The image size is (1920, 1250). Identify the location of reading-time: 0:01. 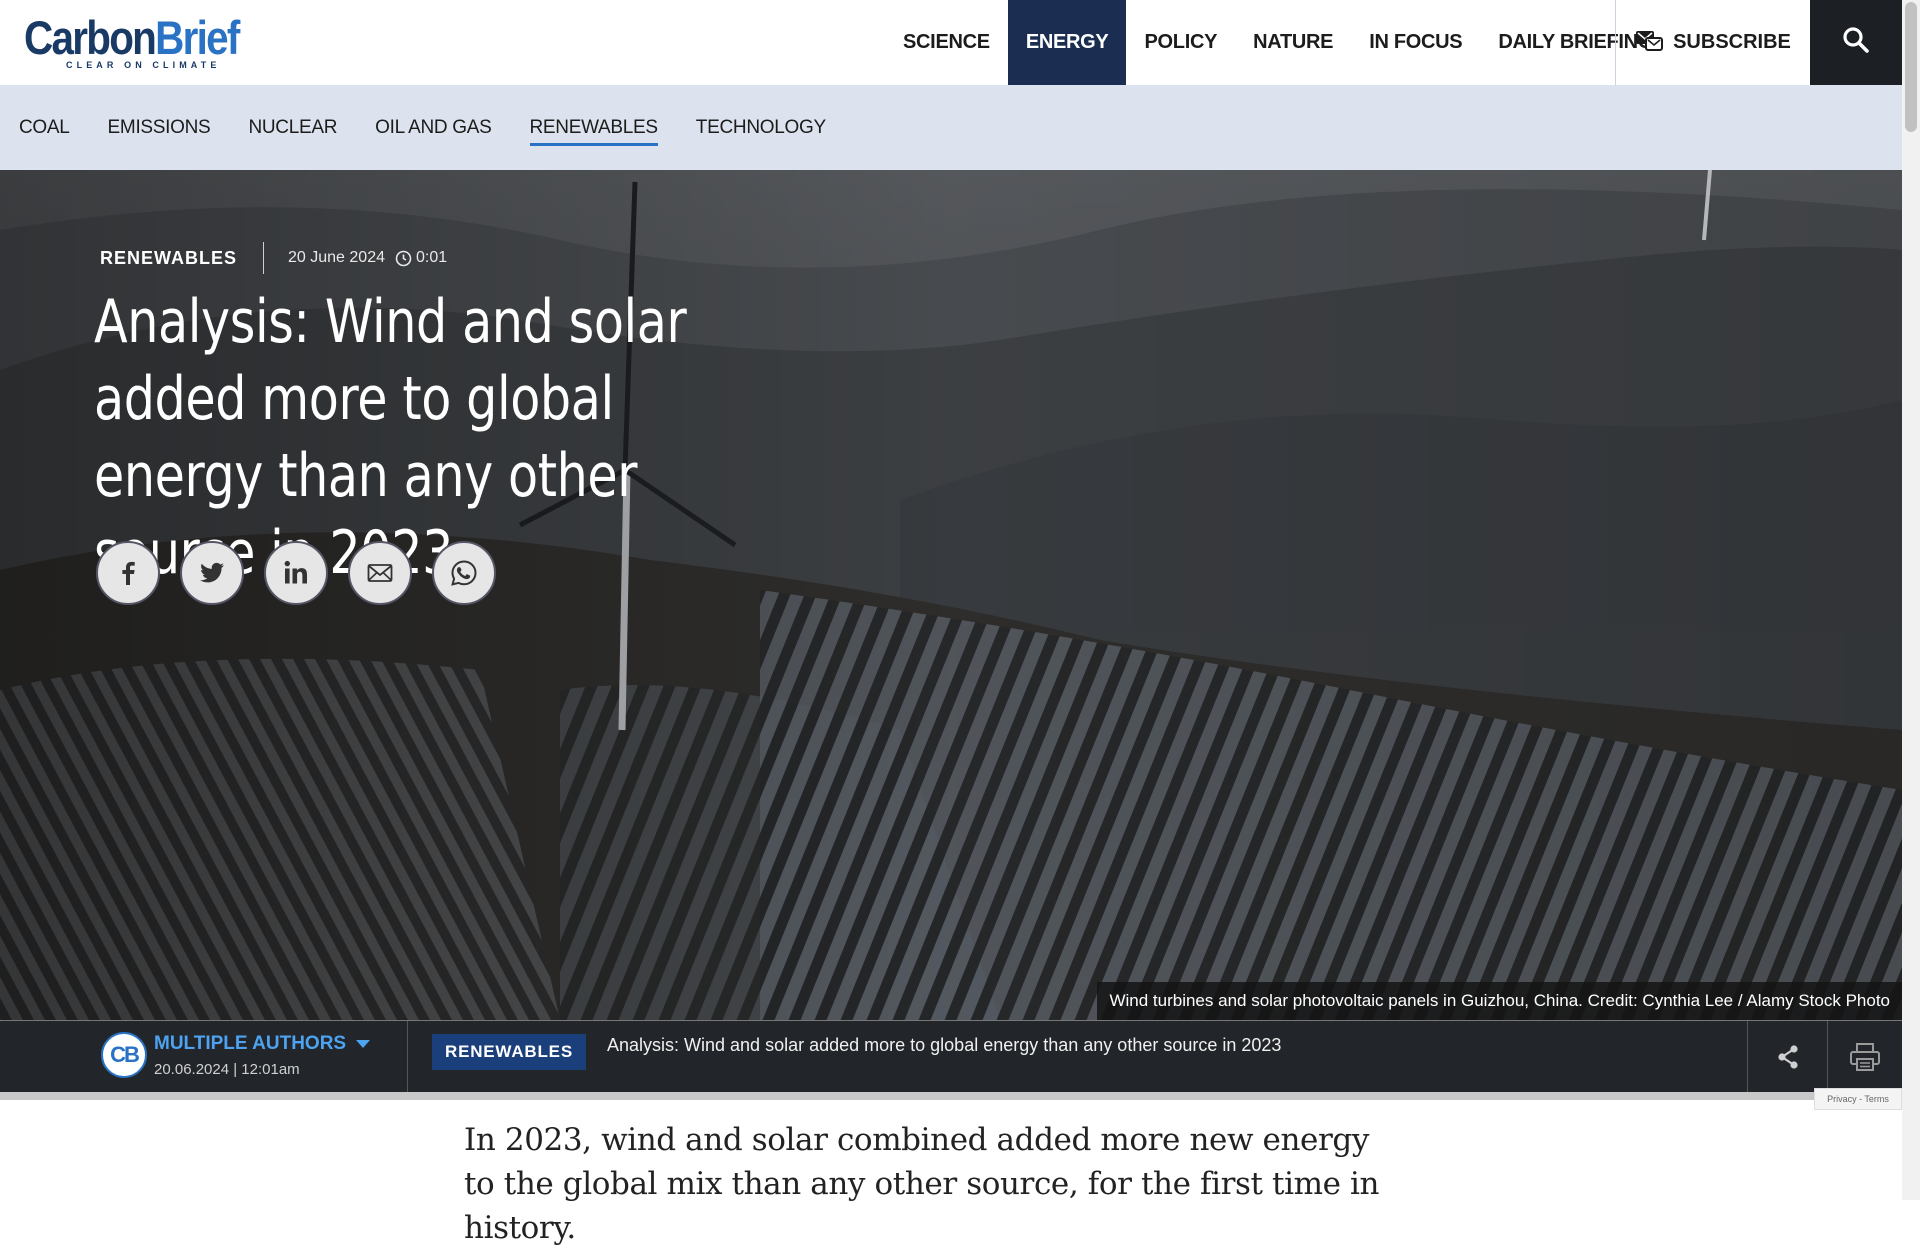
(421, 258).